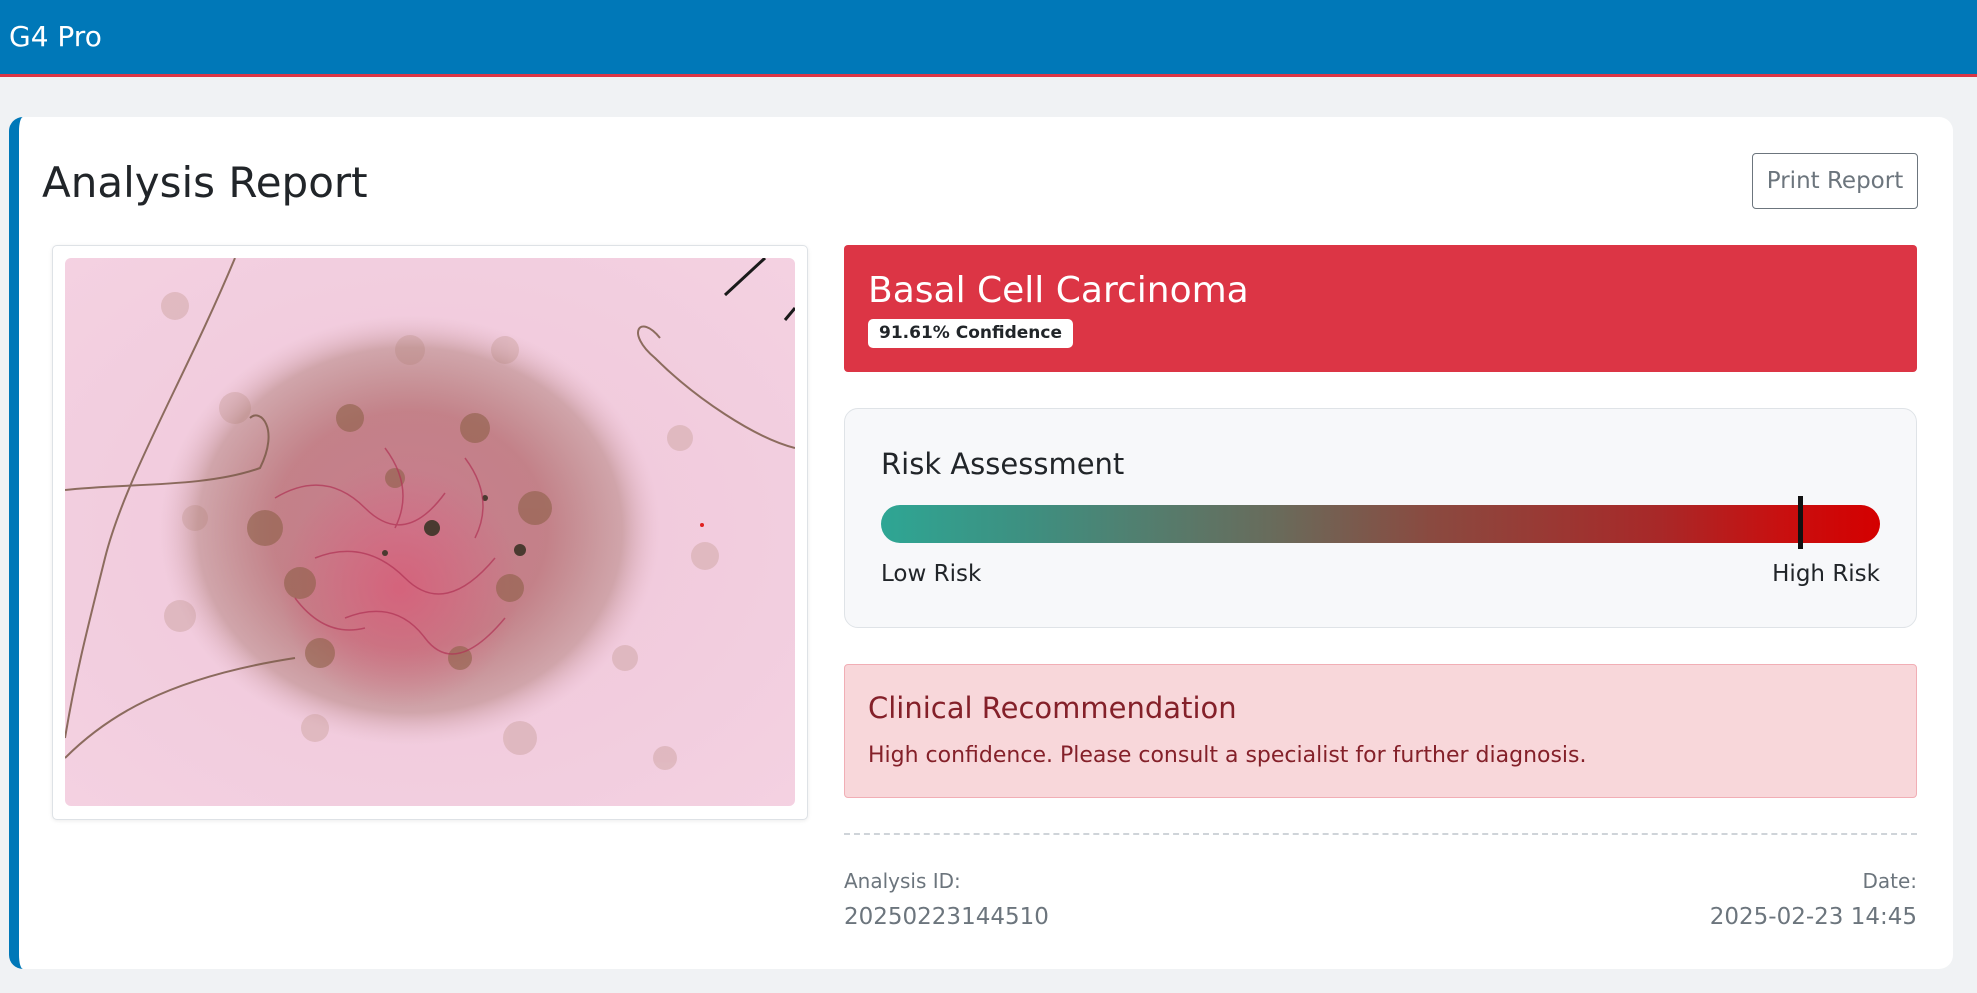 This screenshot has width=1977, height=993. Describe the element at coordinates (902, 881) in the screenshot. I see `analysis-id-label: Analysis ID:` at that location.